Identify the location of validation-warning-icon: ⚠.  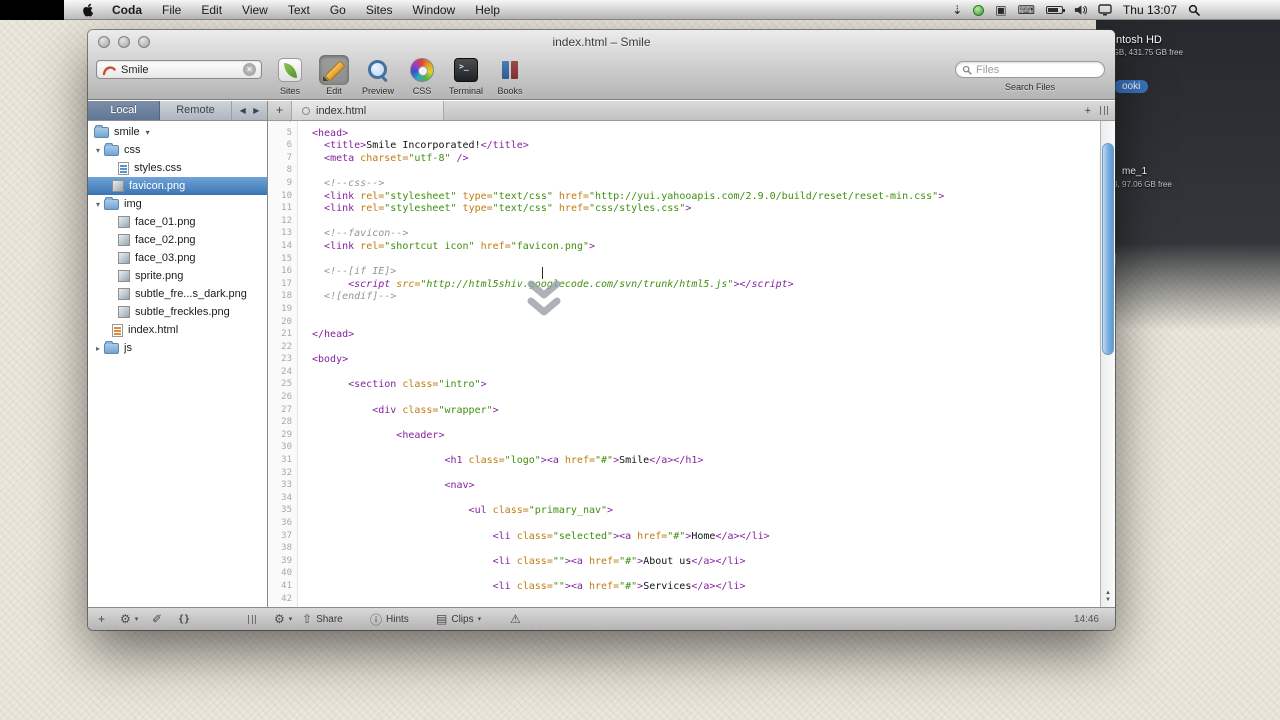
(515, 619).